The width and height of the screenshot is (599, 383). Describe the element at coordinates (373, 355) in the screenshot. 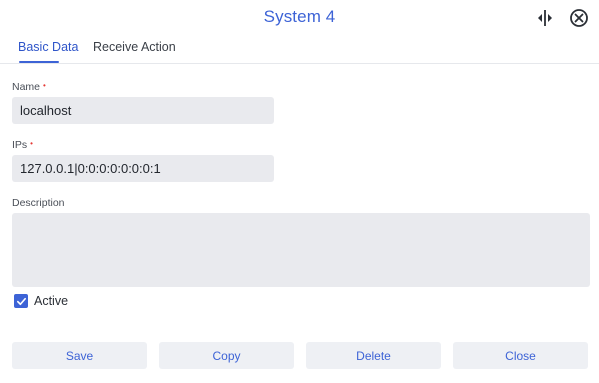

I see `delete-button: Delete` at that location.